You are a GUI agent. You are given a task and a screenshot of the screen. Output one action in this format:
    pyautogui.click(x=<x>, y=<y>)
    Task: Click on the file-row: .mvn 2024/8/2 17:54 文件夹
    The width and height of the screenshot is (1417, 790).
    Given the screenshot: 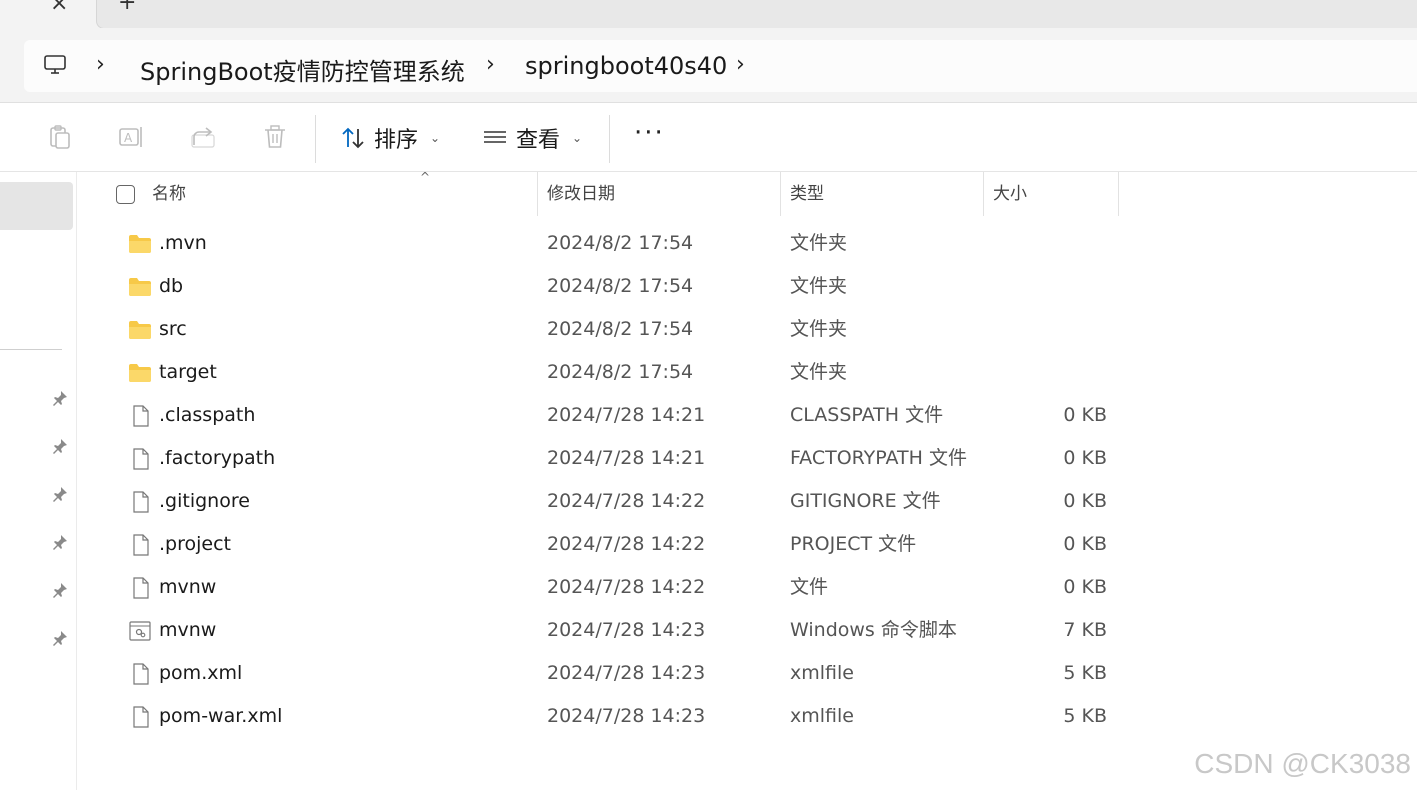 What is the action you would take?
    pyautogui.click(x=611, y=243)
    